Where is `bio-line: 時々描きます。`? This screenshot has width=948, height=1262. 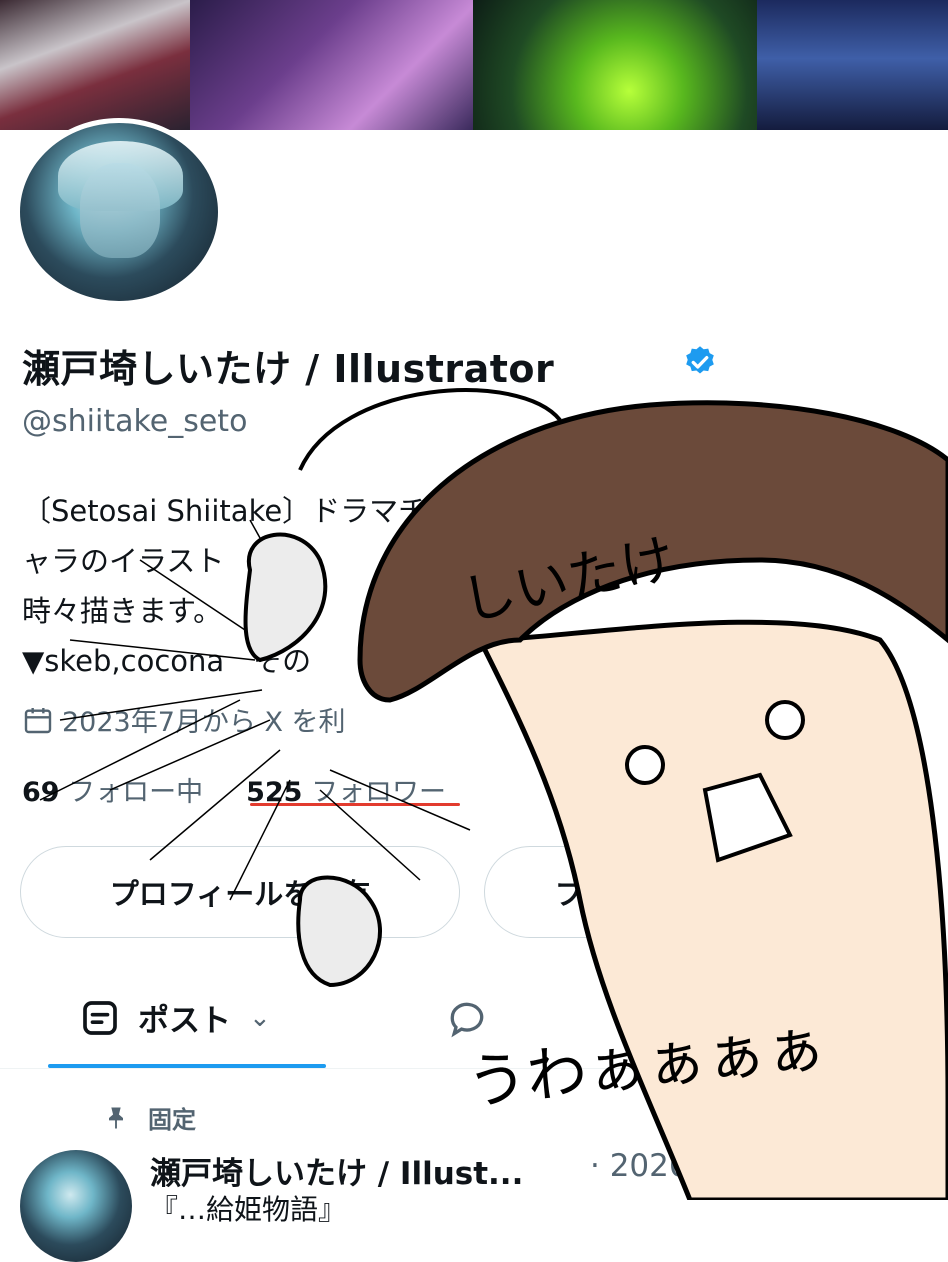 bio-line: 時々描きます。 is located at coordinates (122, 611).